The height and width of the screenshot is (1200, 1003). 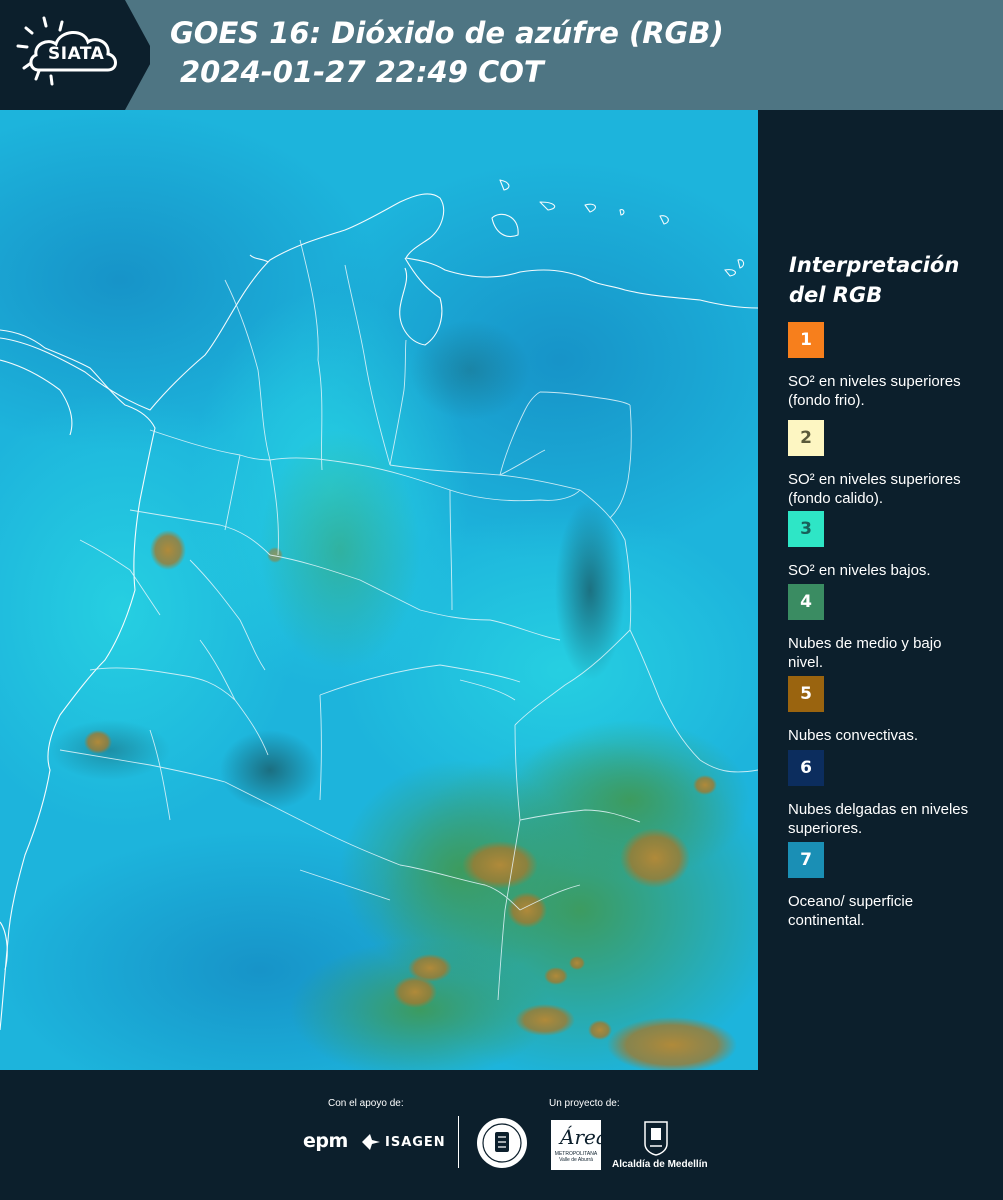 I want to click on isagen-logo: ISAGEN, so click(x=415, y=1142).